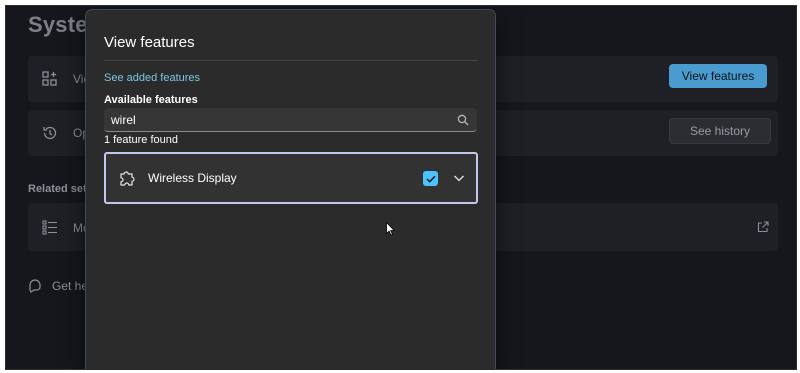  Describe the element at coordinates (763, 228) in the screenshot. I see `external-link-icon` at that location.